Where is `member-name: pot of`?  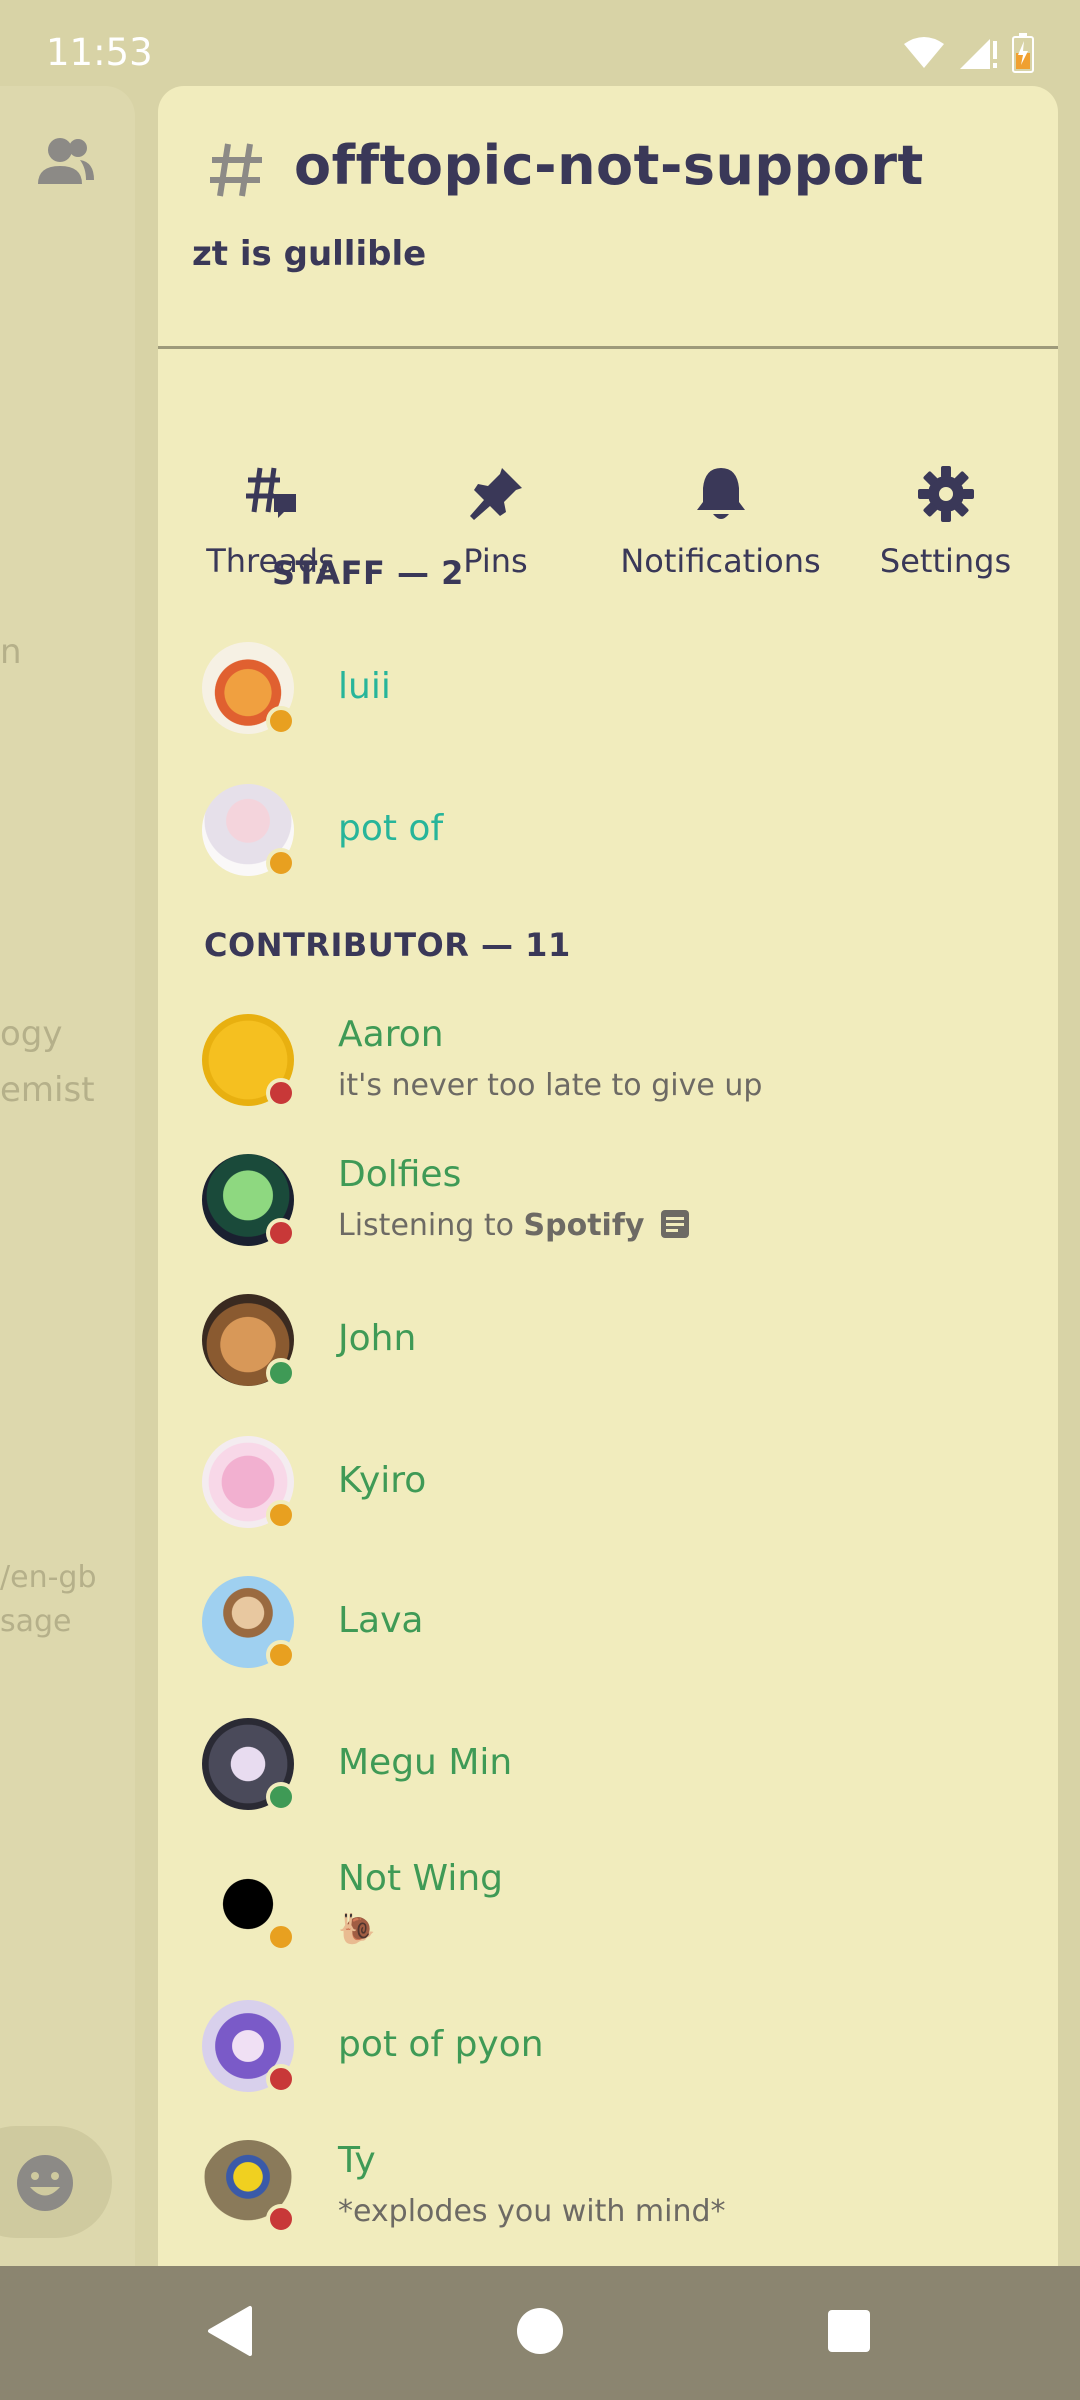 member-name: pot of is located at coordinates (391, 828).